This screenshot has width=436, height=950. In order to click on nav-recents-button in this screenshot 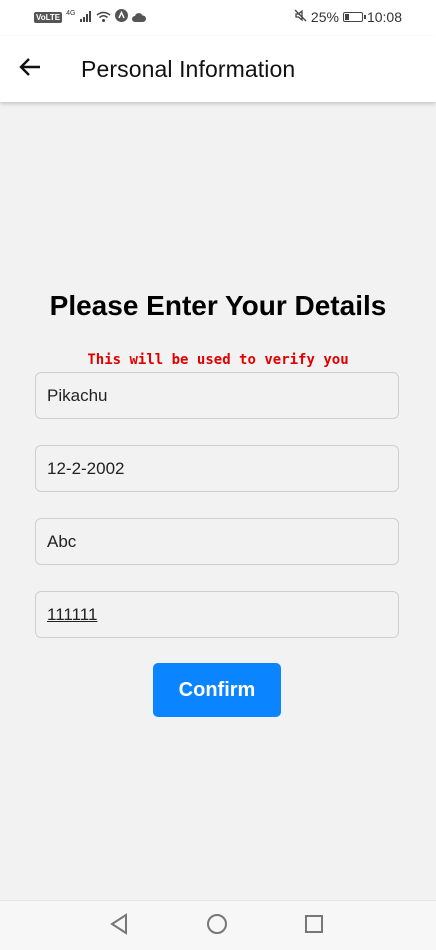, I will do `click(314, 926)`.